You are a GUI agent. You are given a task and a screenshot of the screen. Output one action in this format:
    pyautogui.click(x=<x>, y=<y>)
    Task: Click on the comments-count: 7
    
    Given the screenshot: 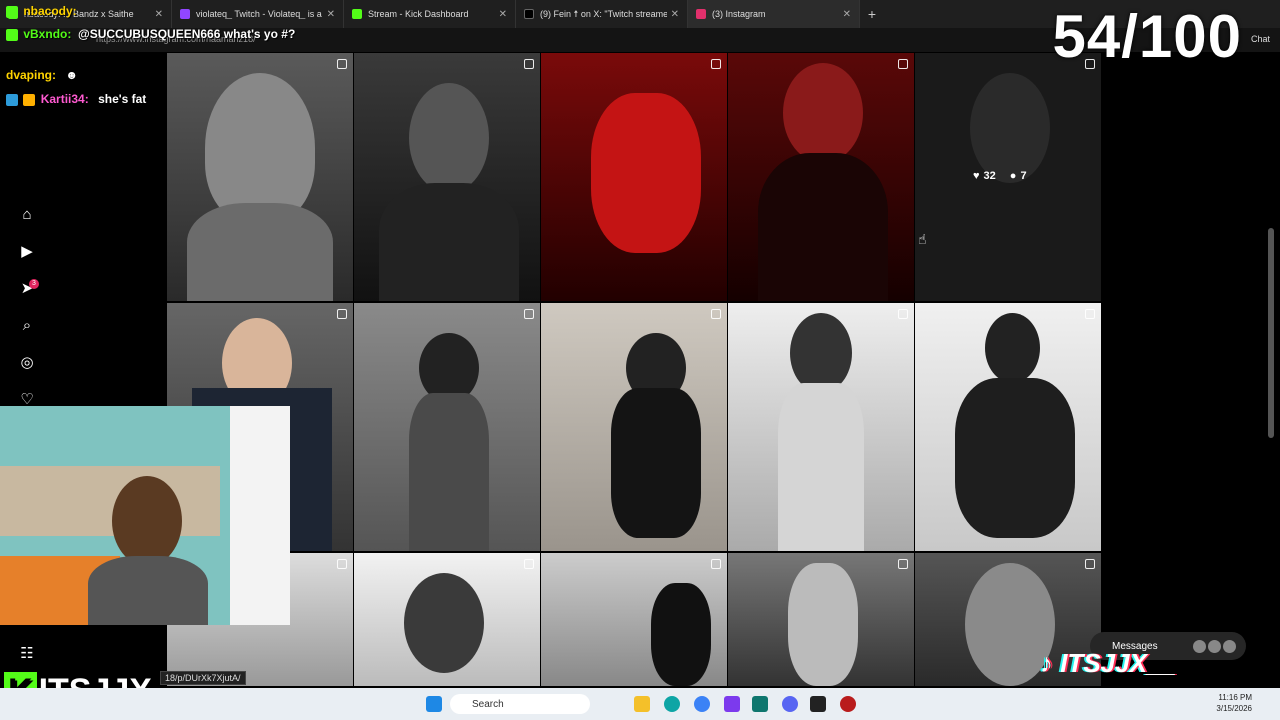 What is the action you would take?
    pyautogui.click(x=1023, y=176)
    